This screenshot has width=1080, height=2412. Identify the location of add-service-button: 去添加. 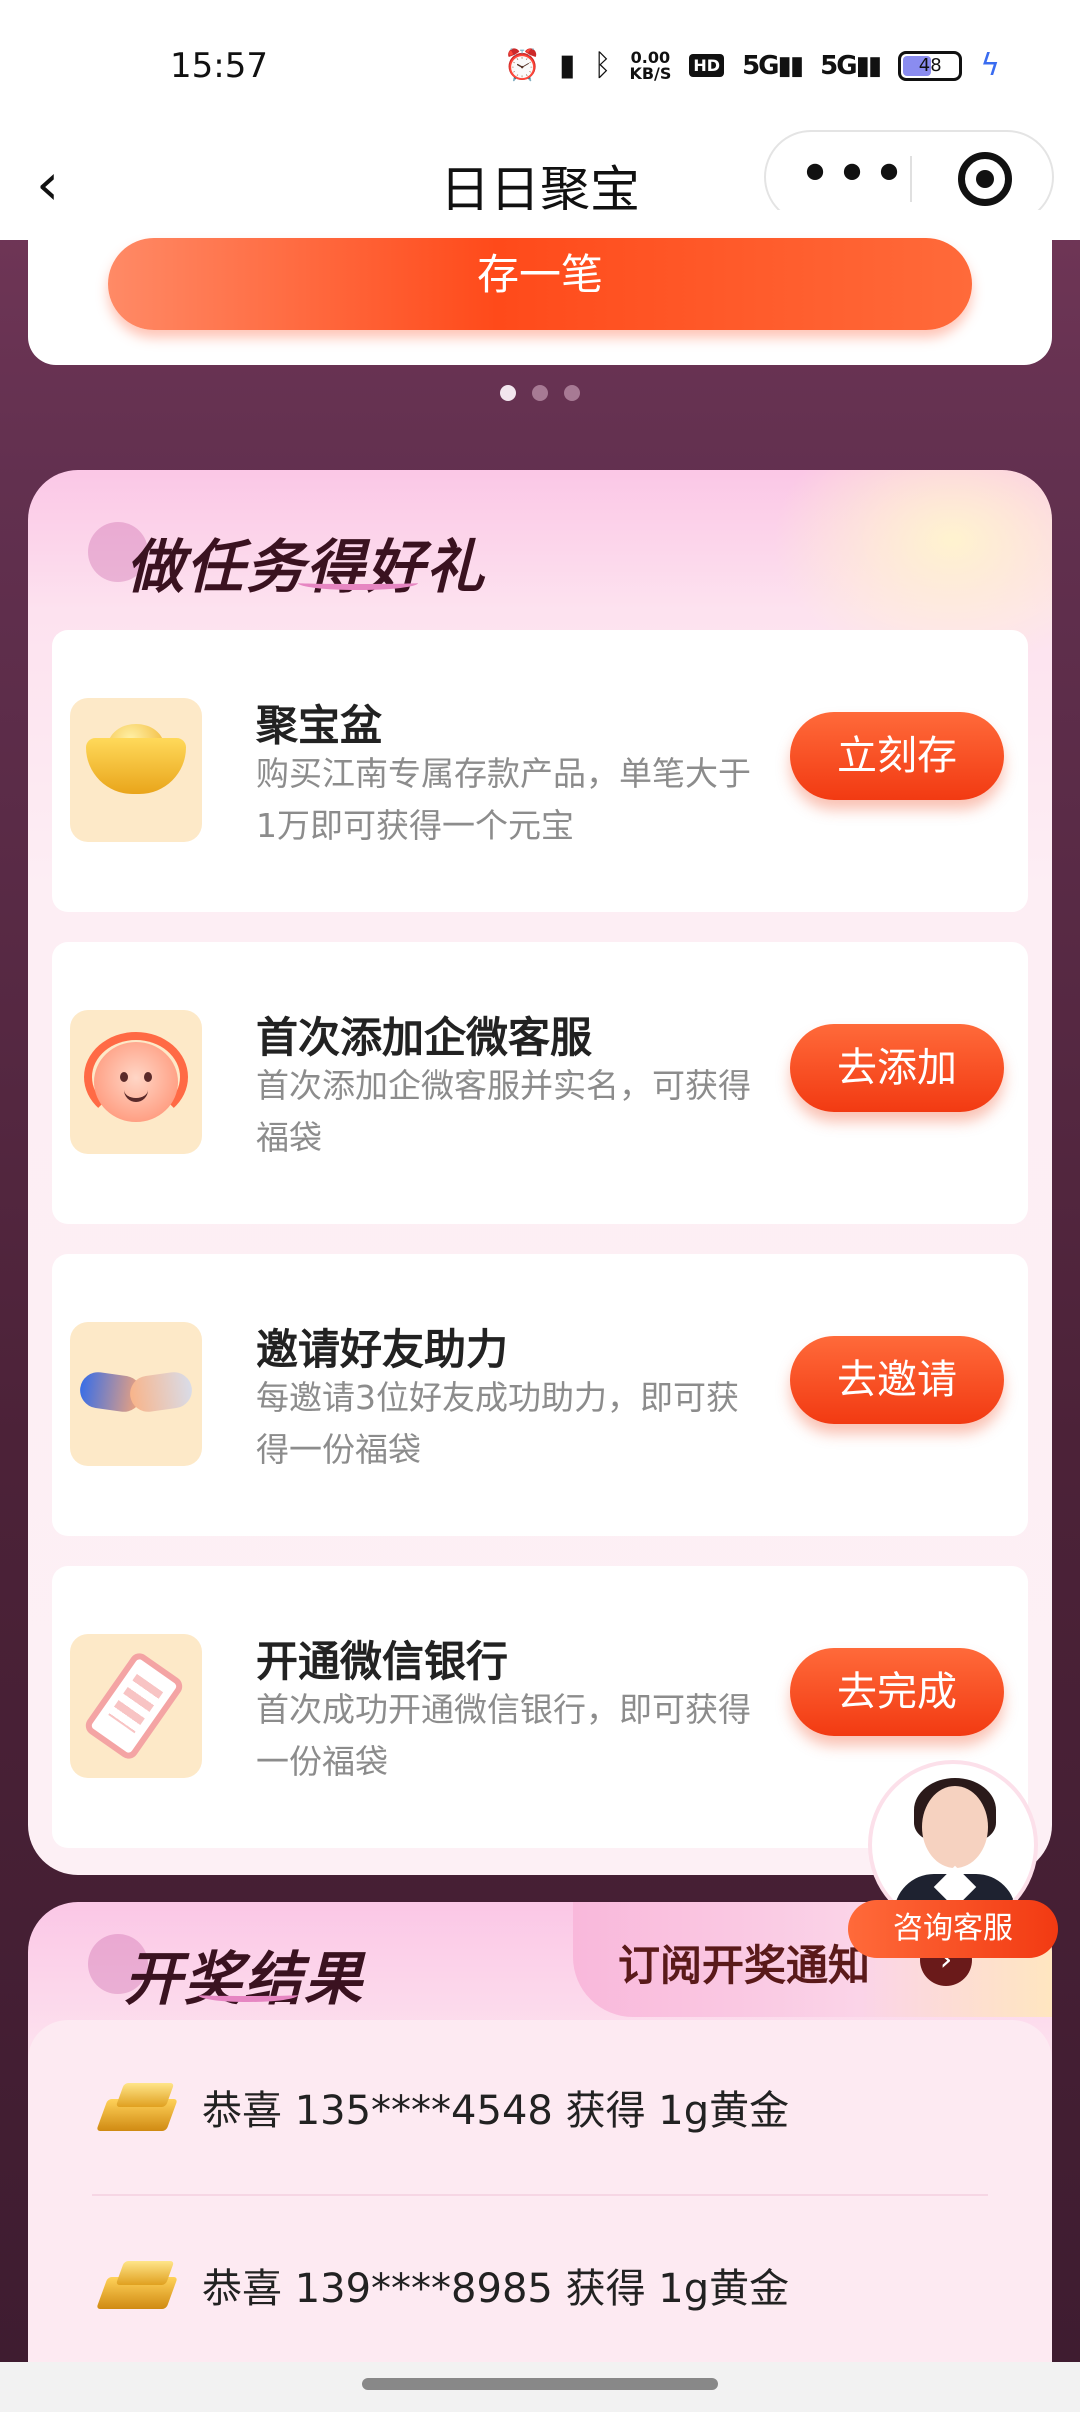
(897, 1068).